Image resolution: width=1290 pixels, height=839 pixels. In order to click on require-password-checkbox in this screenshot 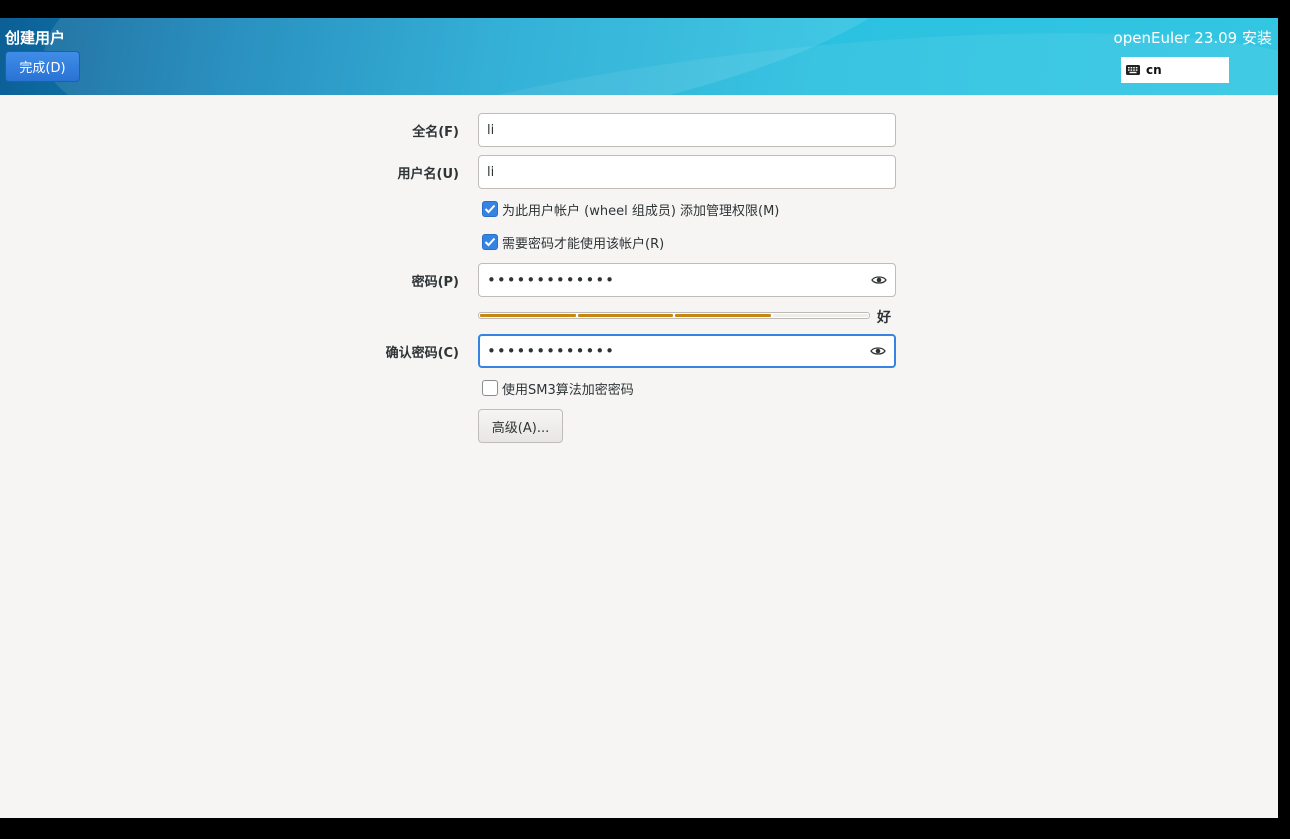, I will do `click(490, 242)`.